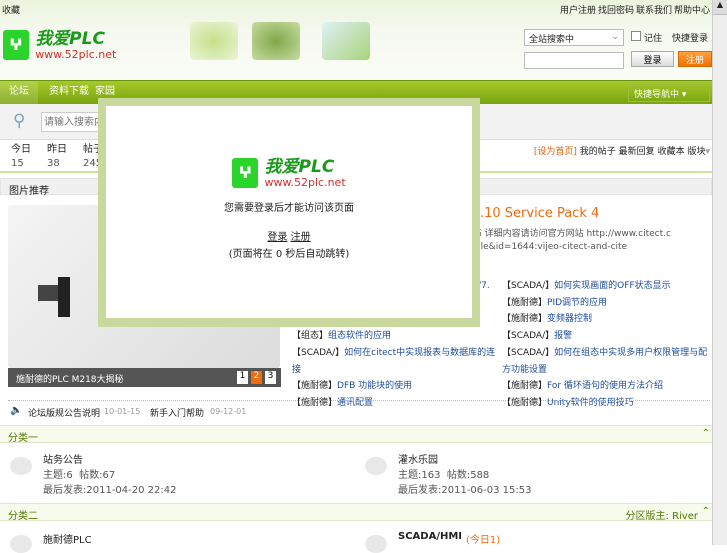 Image resolution: width=727 pixels, height=553 pixels. What do you see at coordinates (692, 9) in the screenshot?
I see `top-link: 帮助中心` at bounding box center [692, 9].